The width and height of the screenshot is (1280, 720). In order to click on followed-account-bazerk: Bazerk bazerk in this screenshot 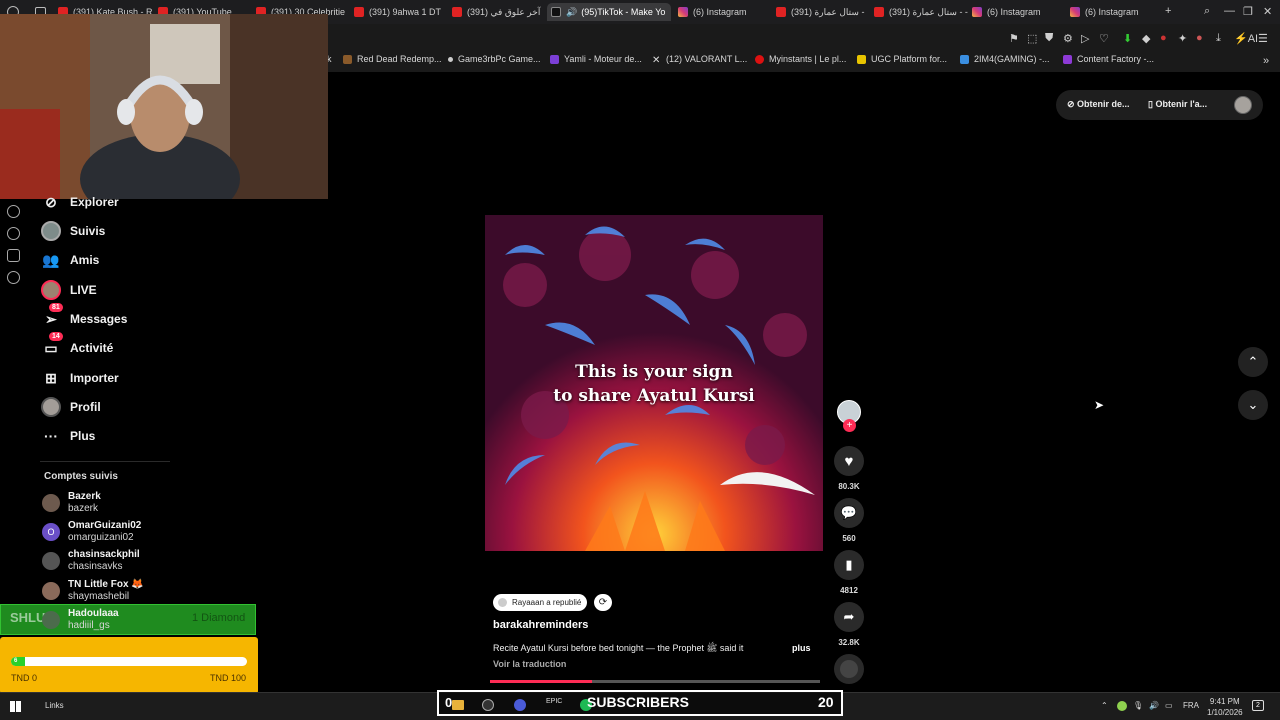, I will do `click(71, 503)`.